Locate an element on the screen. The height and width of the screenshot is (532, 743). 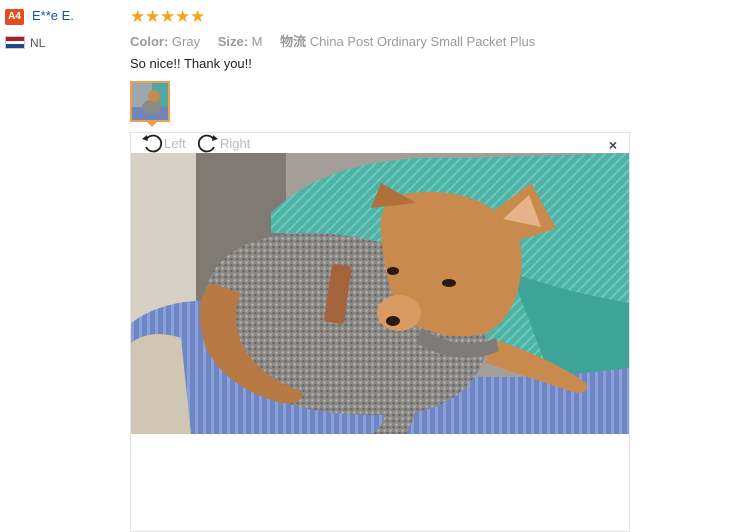
attr-shipping-value: China Post Ordinary Small Packet Plus is located at coordinates (422, 41).